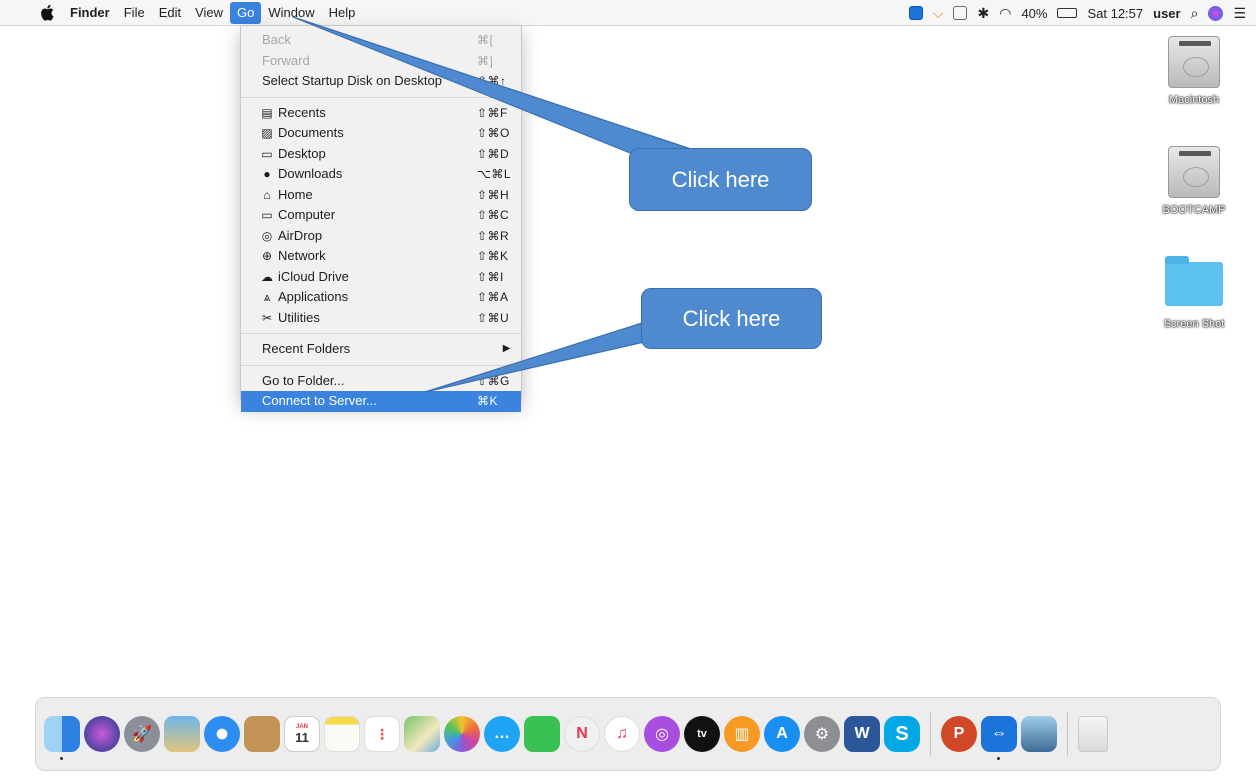 The height and width of the screenshot is (783, 1256). Describe the element at coordinates (381, 215) in the screenshot. I see `menu-item-computer: ▭ Computer ⇧⌘C` at that location.